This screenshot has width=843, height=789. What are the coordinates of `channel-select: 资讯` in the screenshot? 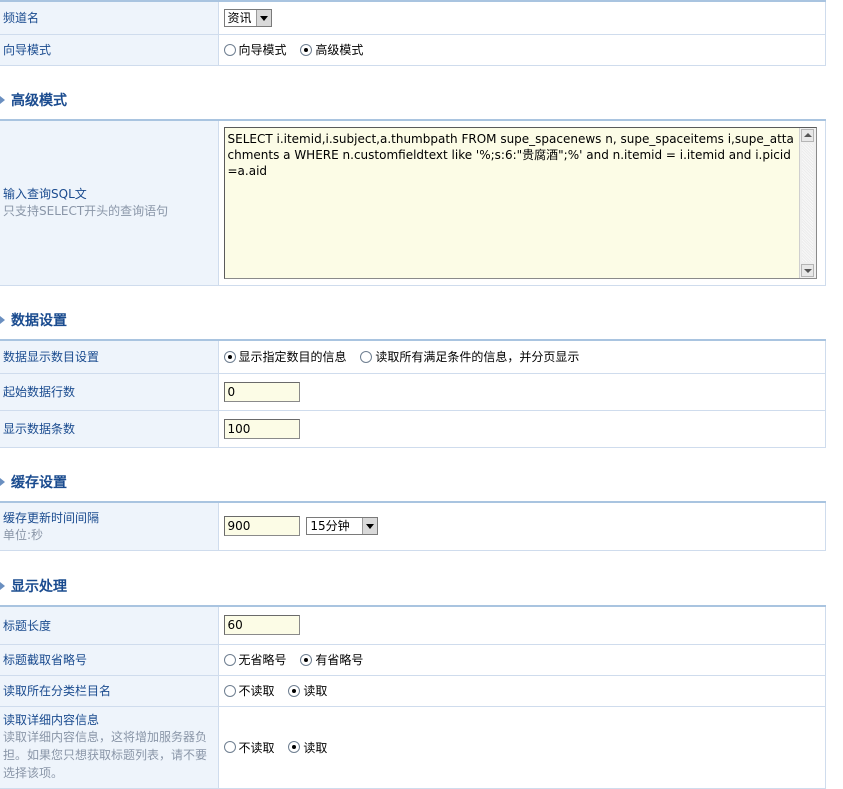 It's located at (247, 17).